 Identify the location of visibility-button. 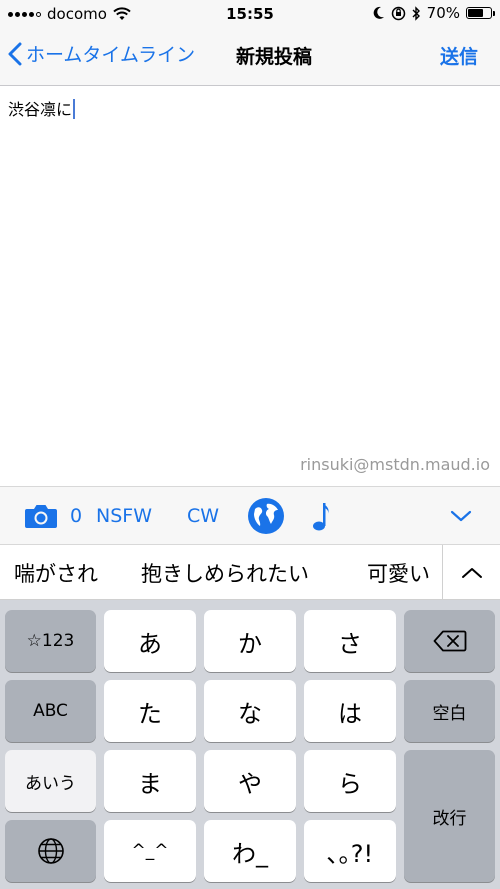
(266, 516).